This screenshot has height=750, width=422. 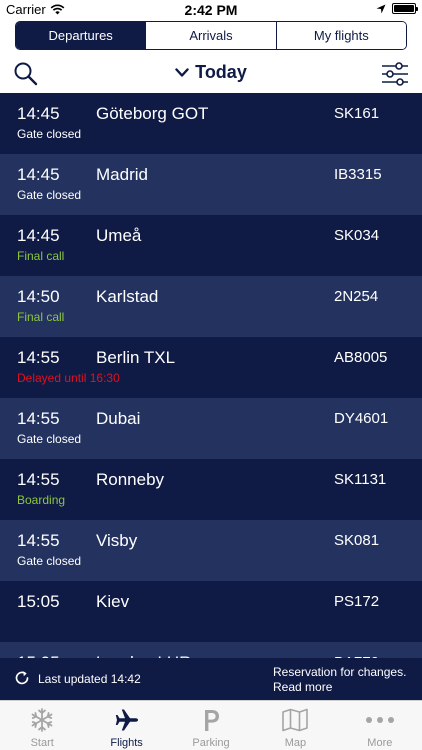 What do you see at coordinates (357, 601) in the screenshot?
I see `flight-number: PS172` at bounding box center [357, 601].